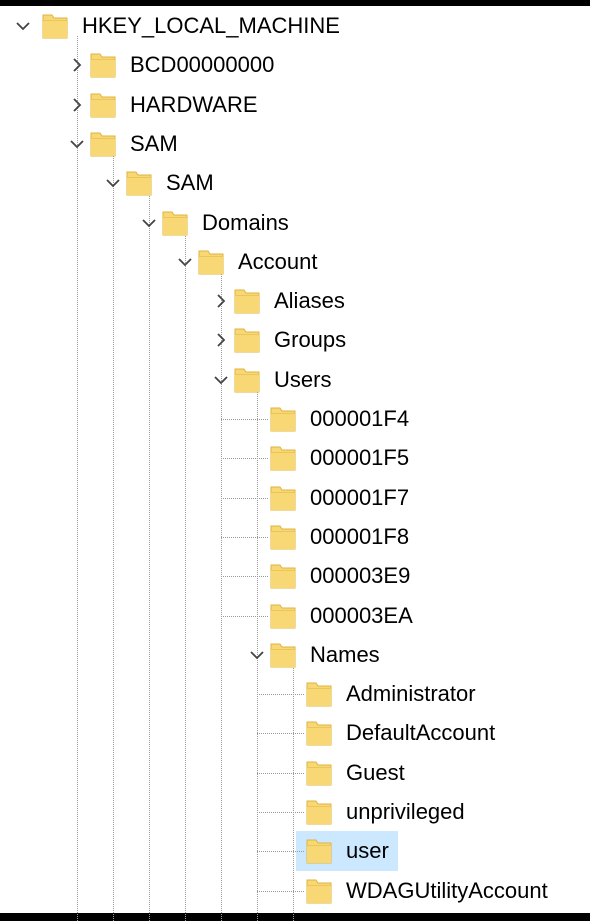 The height and width of the screenshot is (921, 590). I want to click on tree-node-label: 000001F4, so click(359, 419).